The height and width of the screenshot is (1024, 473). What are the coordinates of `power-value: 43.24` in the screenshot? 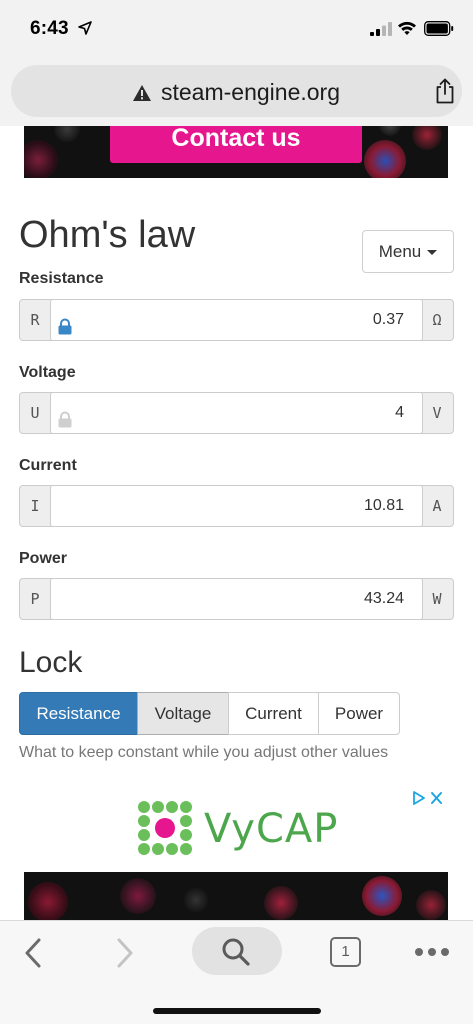 It's located at (383, 598).